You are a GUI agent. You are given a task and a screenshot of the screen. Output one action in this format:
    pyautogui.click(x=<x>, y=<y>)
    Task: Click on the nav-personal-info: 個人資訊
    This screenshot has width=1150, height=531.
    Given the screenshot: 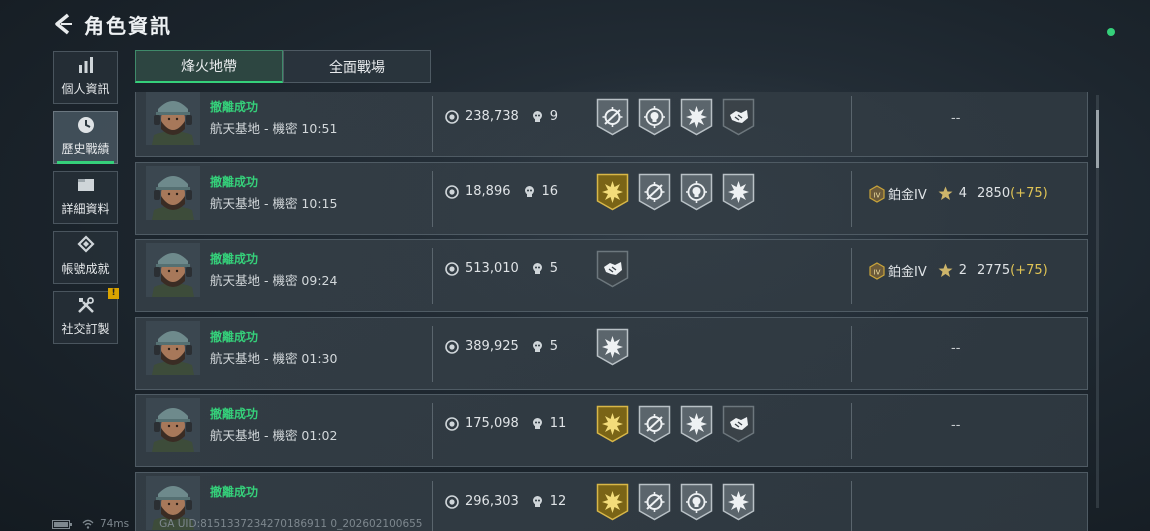 What is the action you would take?
    pyautogui.click(x=85, y=77)
    